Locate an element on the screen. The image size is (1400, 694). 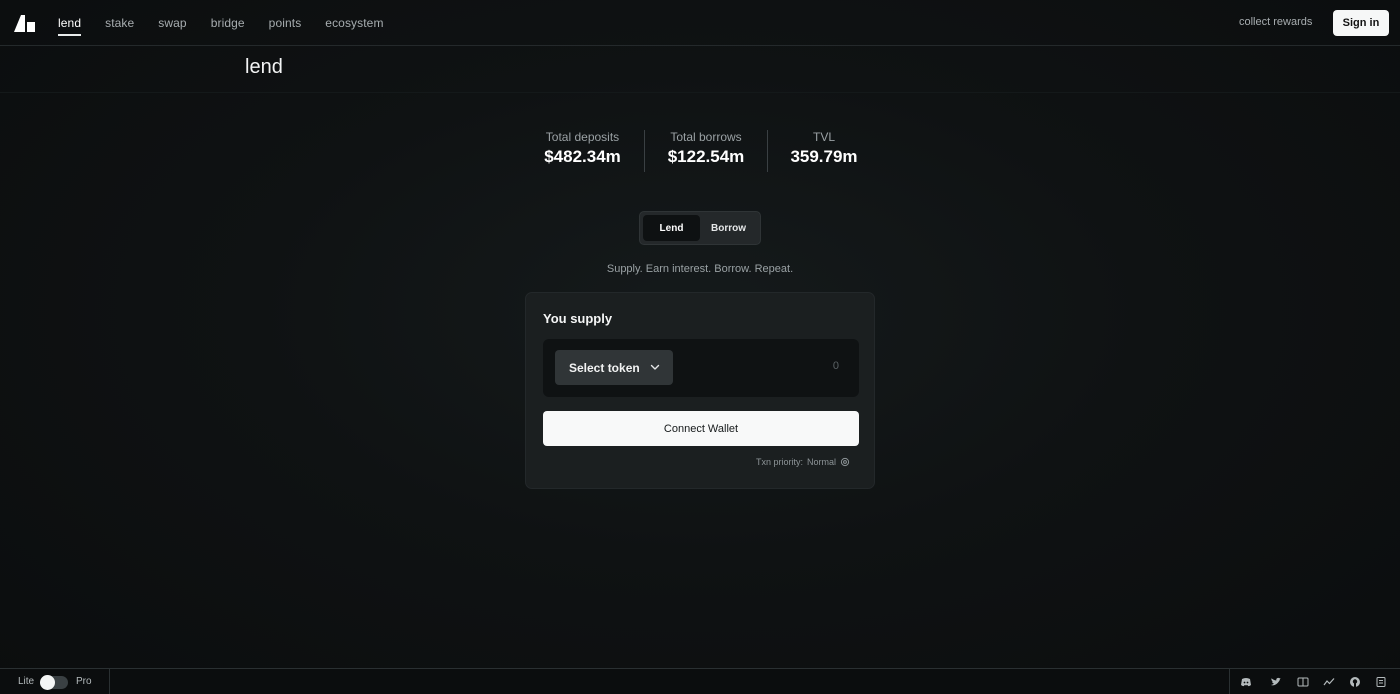
lite-pro-toggle is located at coordinates (54, 682).